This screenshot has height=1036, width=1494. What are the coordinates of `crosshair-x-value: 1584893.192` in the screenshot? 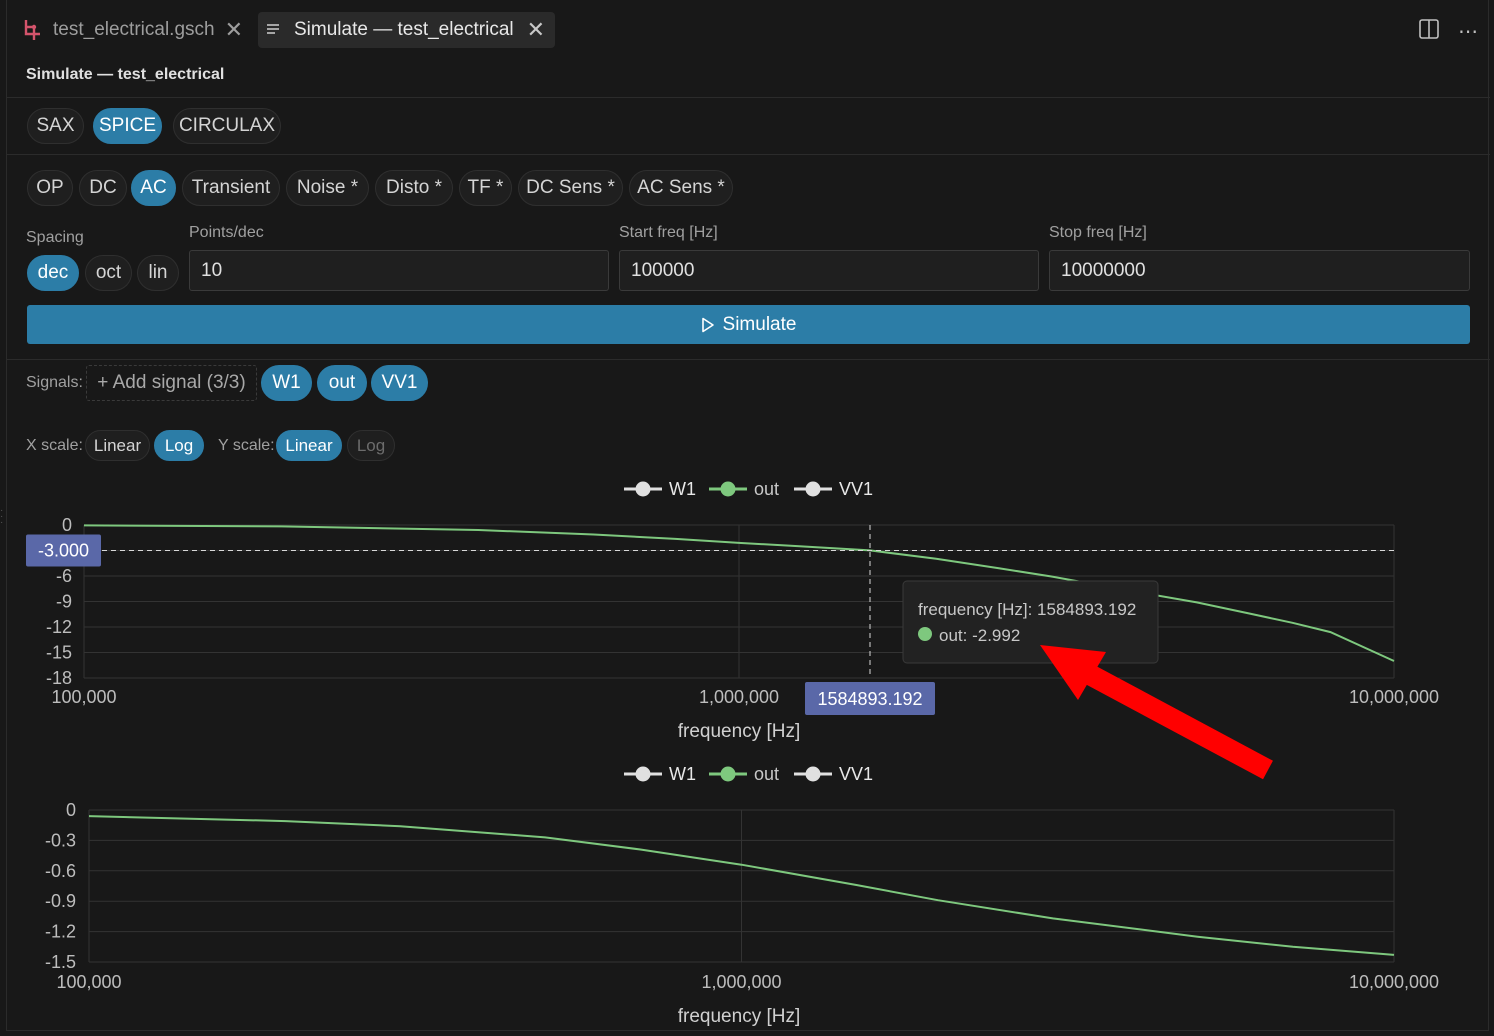 It's located at (869, 699).